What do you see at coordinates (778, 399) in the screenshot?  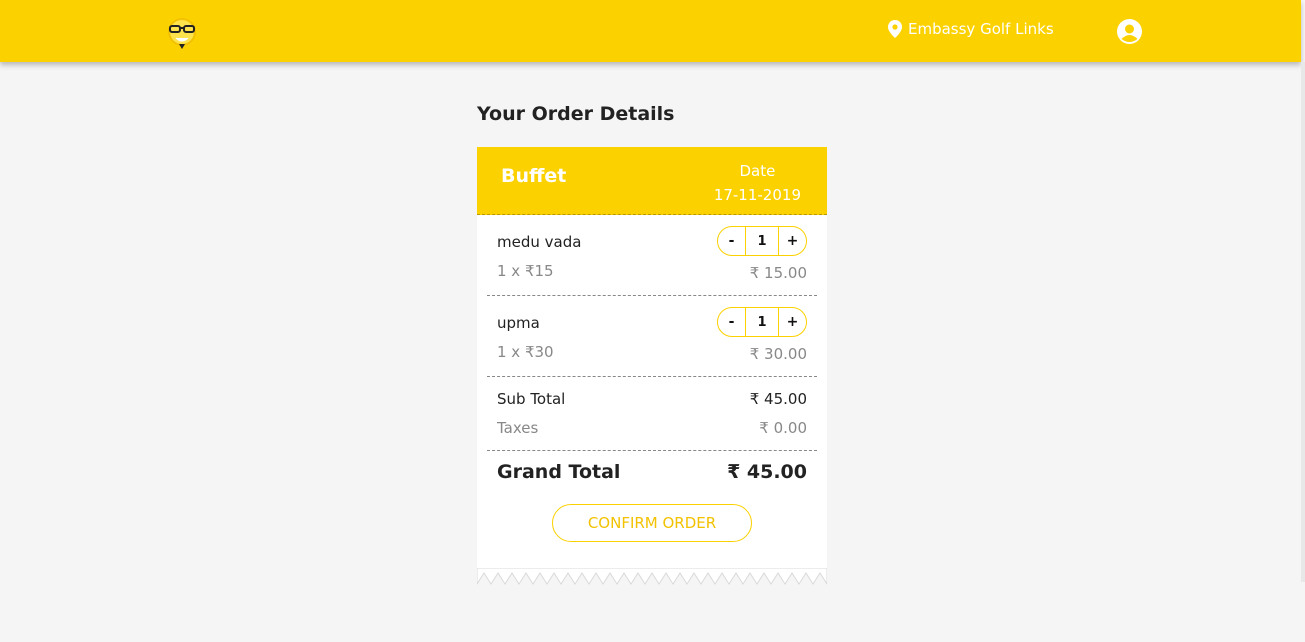 I see `subtotal-value: ₹ 45.00` at bounding box center [778, 399].